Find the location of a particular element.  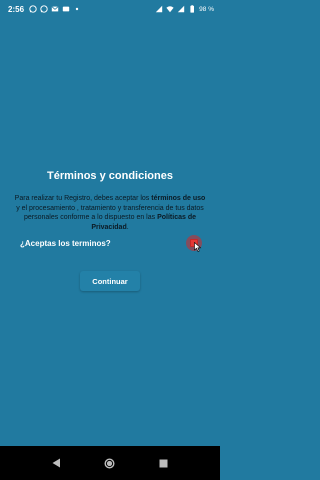

recents-button is located at coordinates (163, 463).